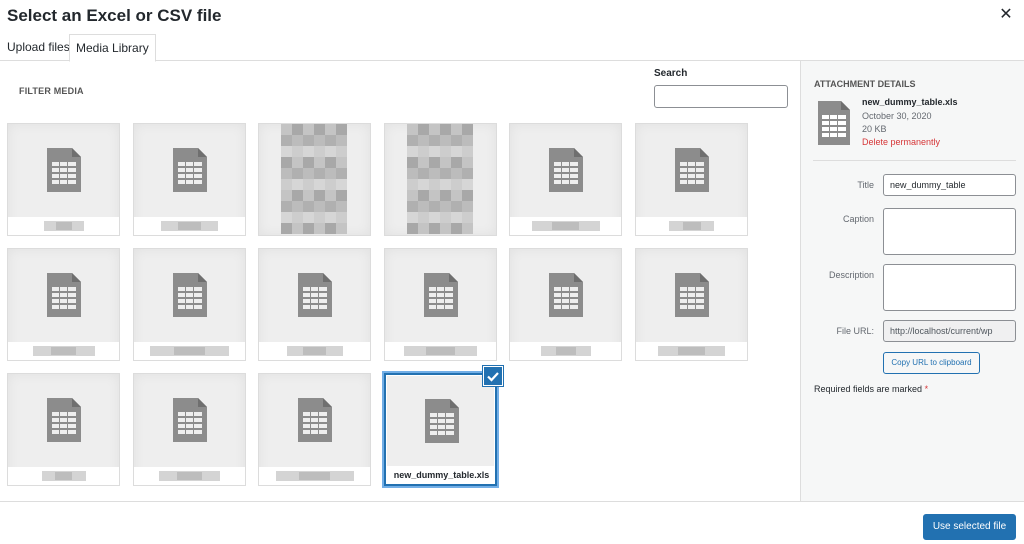 The height and width of the screenshot is (544, 1024). I want to click on checkmark-icon, so click(493, 377).